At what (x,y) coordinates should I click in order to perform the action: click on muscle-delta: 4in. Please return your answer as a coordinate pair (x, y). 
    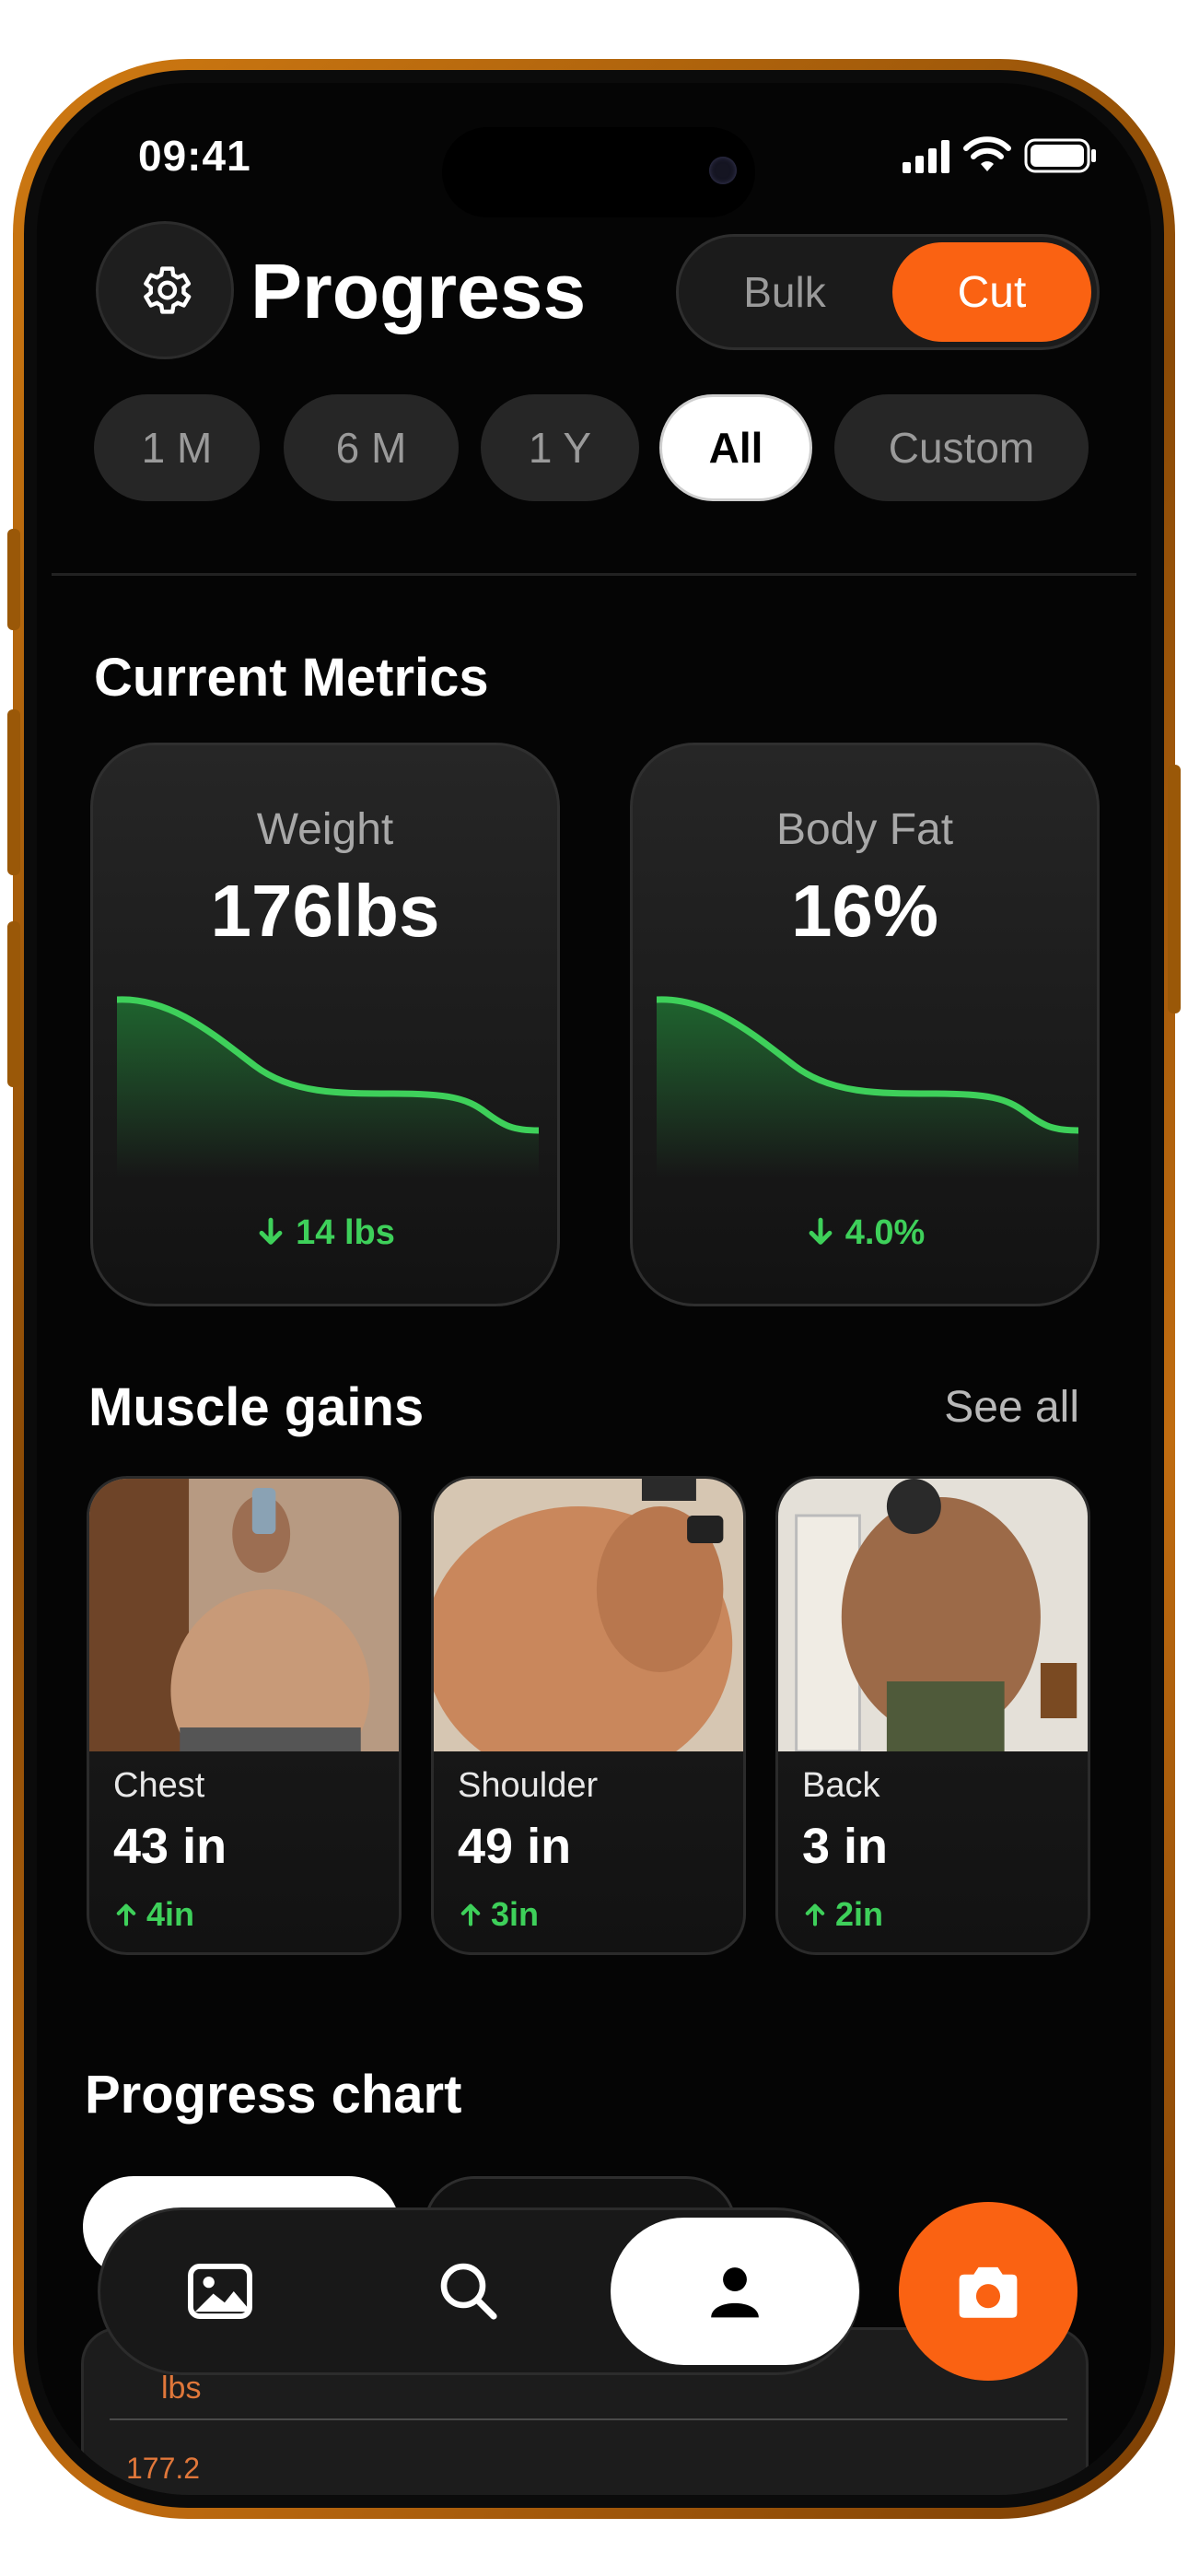
    Looking at the image, I should click on (153, 1914).